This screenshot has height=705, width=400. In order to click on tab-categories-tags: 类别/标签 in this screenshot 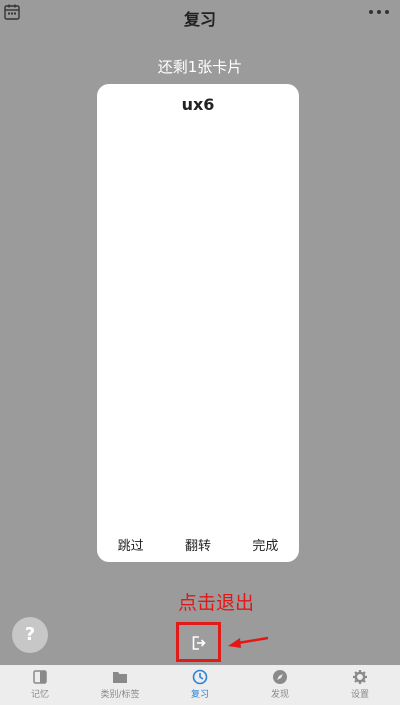, I will do `click(120, 685)`.